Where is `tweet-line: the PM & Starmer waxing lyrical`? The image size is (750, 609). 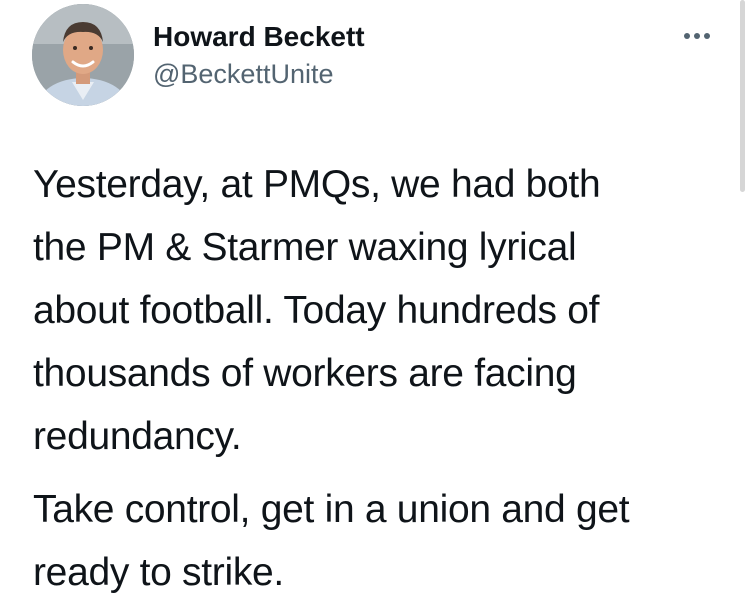
tweet-line: the PM & Starmer waxing lyrical is located at coordinates (305, 247).